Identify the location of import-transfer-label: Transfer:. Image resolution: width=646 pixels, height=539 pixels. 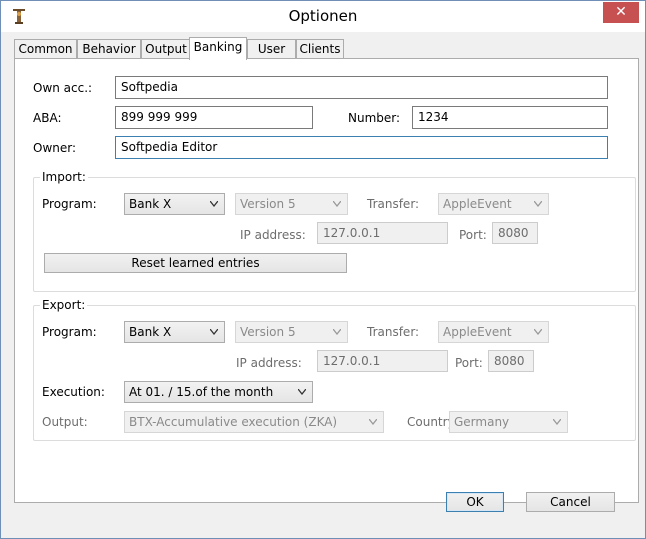
(393, 204).